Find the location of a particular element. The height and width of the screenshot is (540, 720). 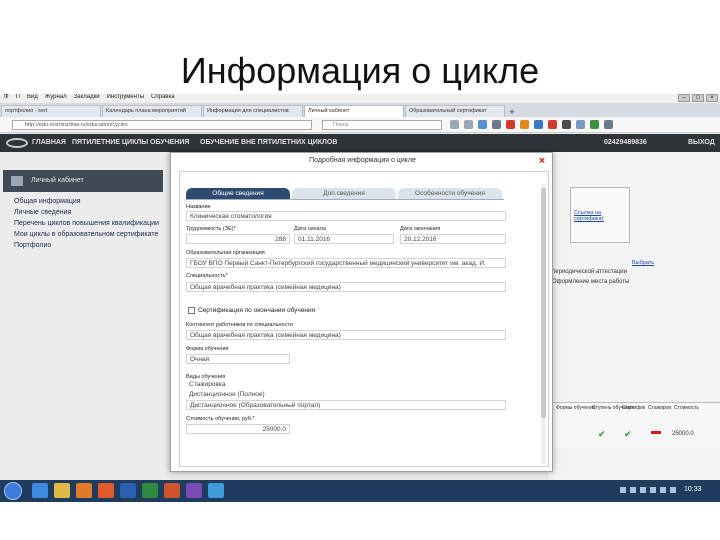

menu-item-file: Ф is located at coordinates (6, 98).